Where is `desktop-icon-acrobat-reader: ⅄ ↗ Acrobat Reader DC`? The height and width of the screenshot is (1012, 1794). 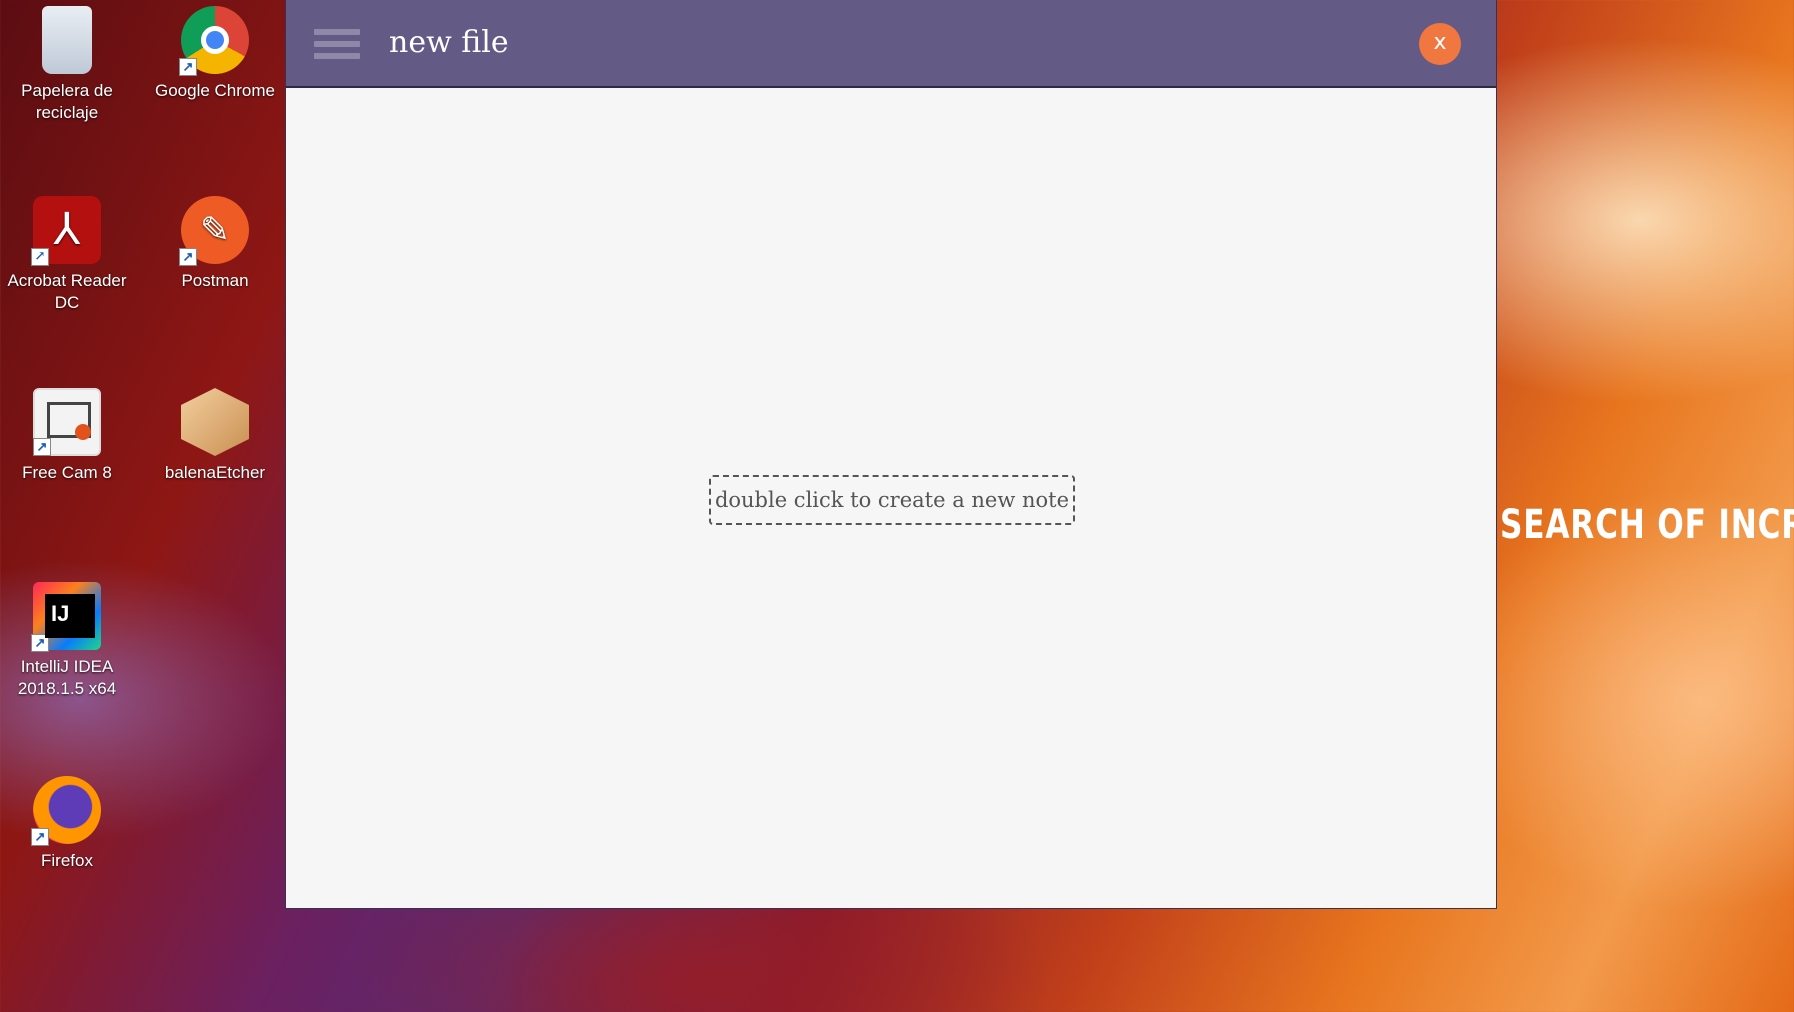 desktop-icon-acrobat-reader: ⅄ ↗ Acrobat Reader DC is located at coordinates (68, 255).